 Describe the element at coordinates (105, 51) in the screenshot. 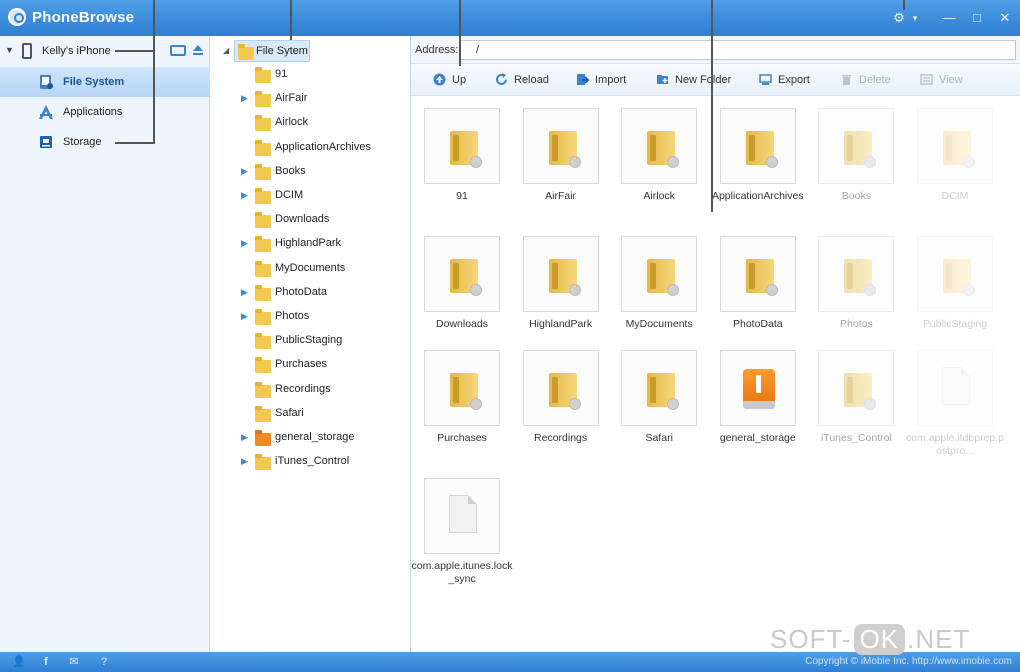

I see `device-row: ▼ Kelly's iPhone` at that location.